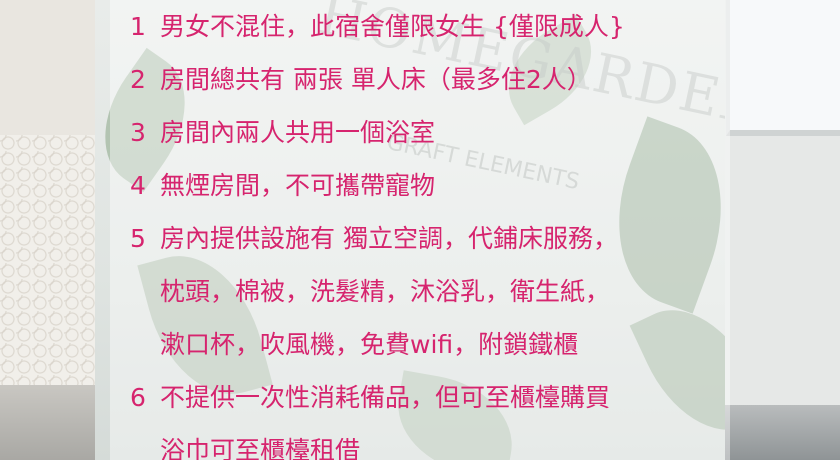 This screenshot has height=460, width=840. Describe the element at coordinates (370, 291) in the screenshot. I see `rule-line: 枕頭，棉被，洗髮精，沐浴乳，衛生紙，` at that location.